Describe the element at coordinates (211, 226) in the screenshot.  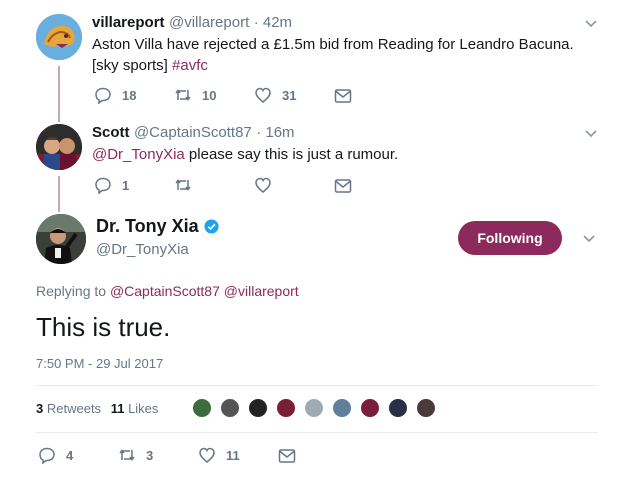
I see `verified-badge-icon` at that location.